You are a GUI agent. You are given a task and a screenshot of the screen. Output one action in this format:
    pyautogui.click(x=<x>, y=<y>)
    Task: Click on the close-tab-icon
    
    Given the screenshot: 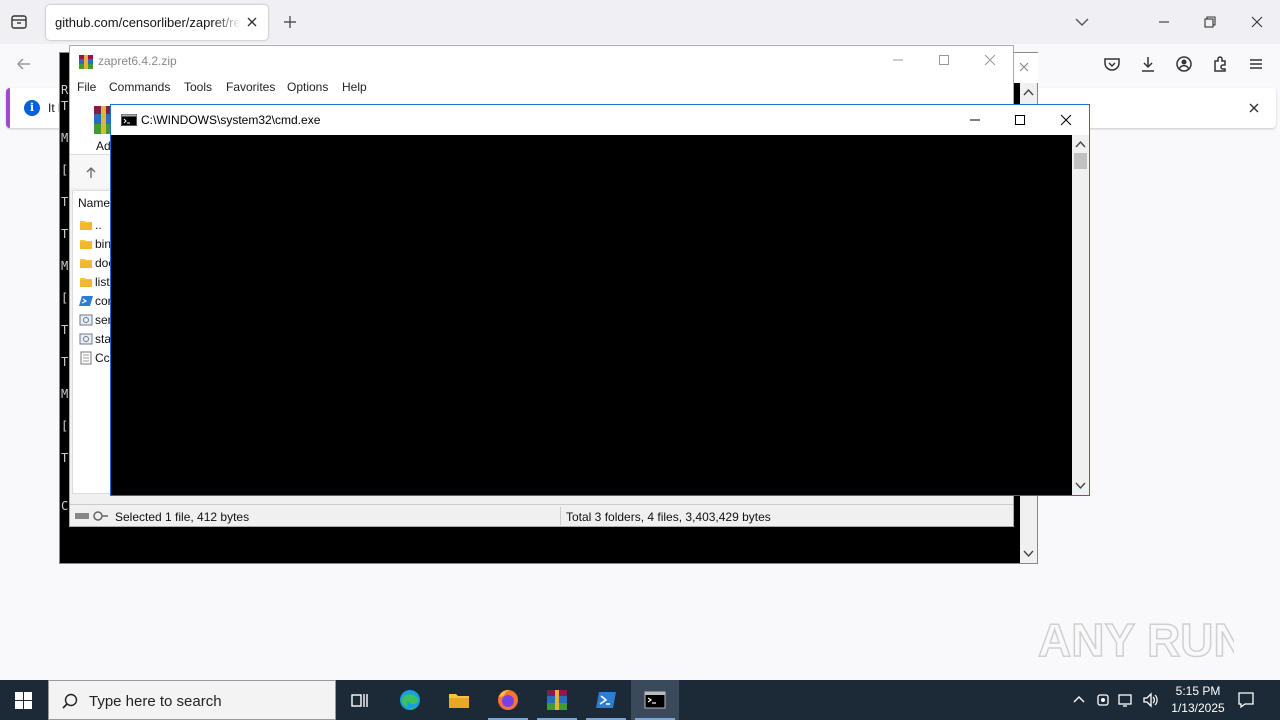 What is the action you would take?
    pyautogui.click(x=252, y=22)
    